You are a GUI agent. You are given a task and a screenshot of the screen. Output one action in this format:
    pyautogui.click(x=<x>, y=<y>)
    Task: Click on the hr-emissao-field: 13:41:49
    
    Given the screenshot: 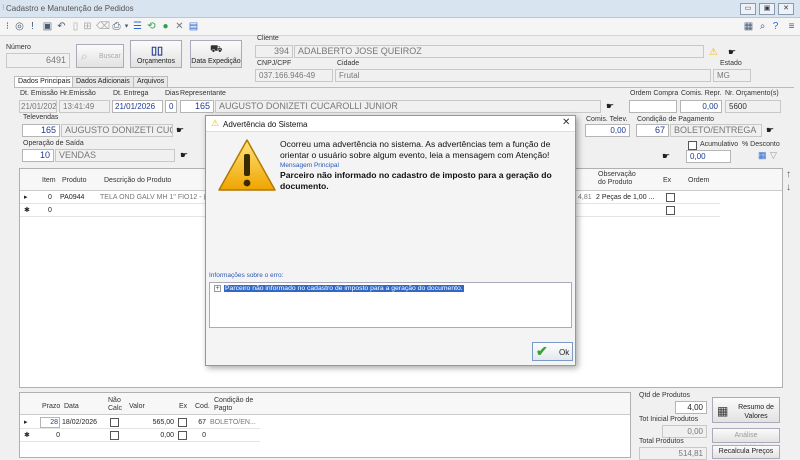 What is the action you would take?
    pyautogui.click(x=84, y=106)
    